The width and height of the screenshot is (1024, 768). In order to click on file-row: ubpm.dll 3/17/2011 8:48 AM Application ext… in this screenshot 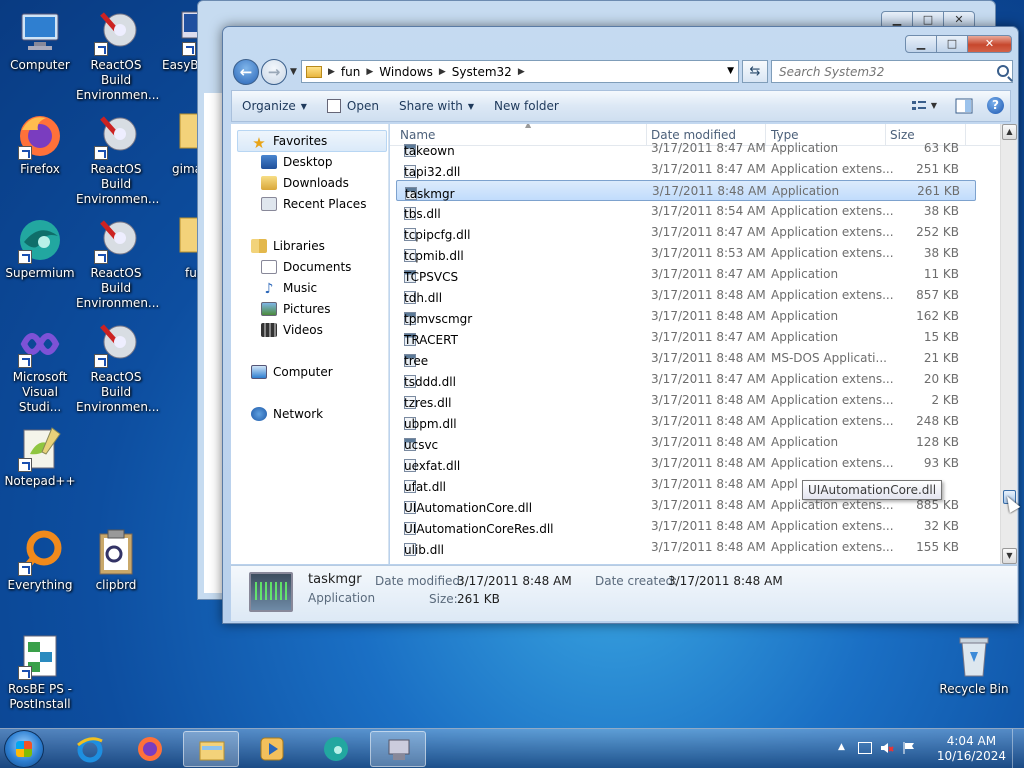, I will do `click(686, 421)`.